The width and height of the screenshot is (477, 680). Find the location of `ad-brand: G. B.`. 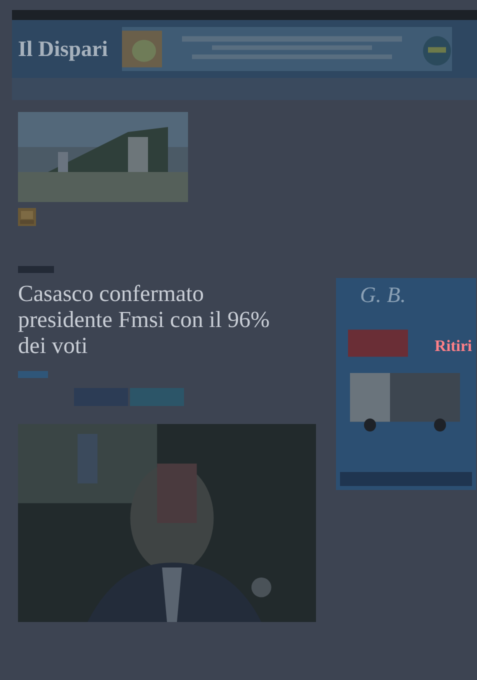

ad-brand: G. B. is located at coordinates (383, 295).